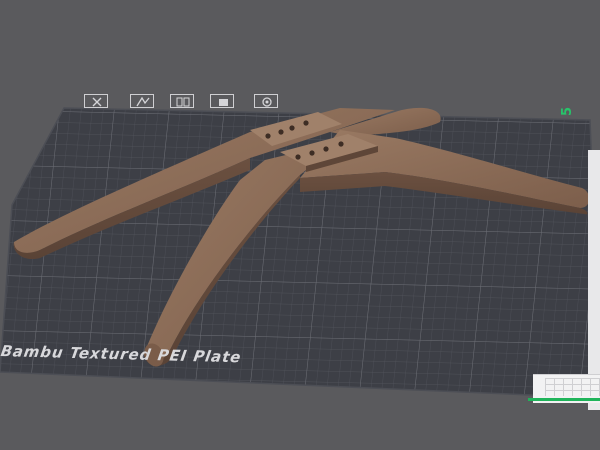  What do you see at coordinates (222, 101) in the screenshot?
I see `lock-icon` at bounding box center [222, 101].